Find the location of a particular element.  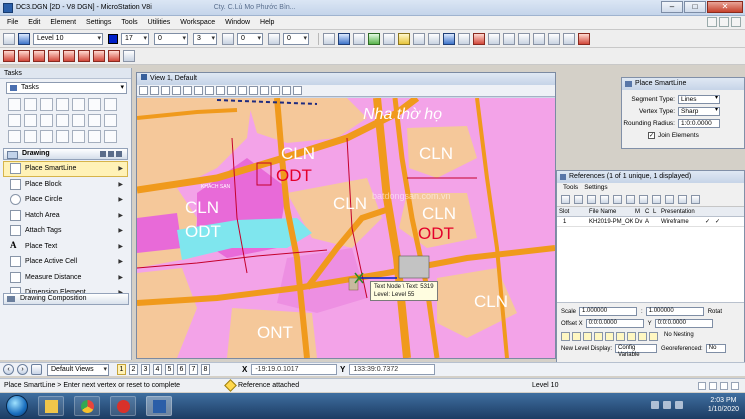

drawing-section-header: Drawing is located at coordinates (65, 154).